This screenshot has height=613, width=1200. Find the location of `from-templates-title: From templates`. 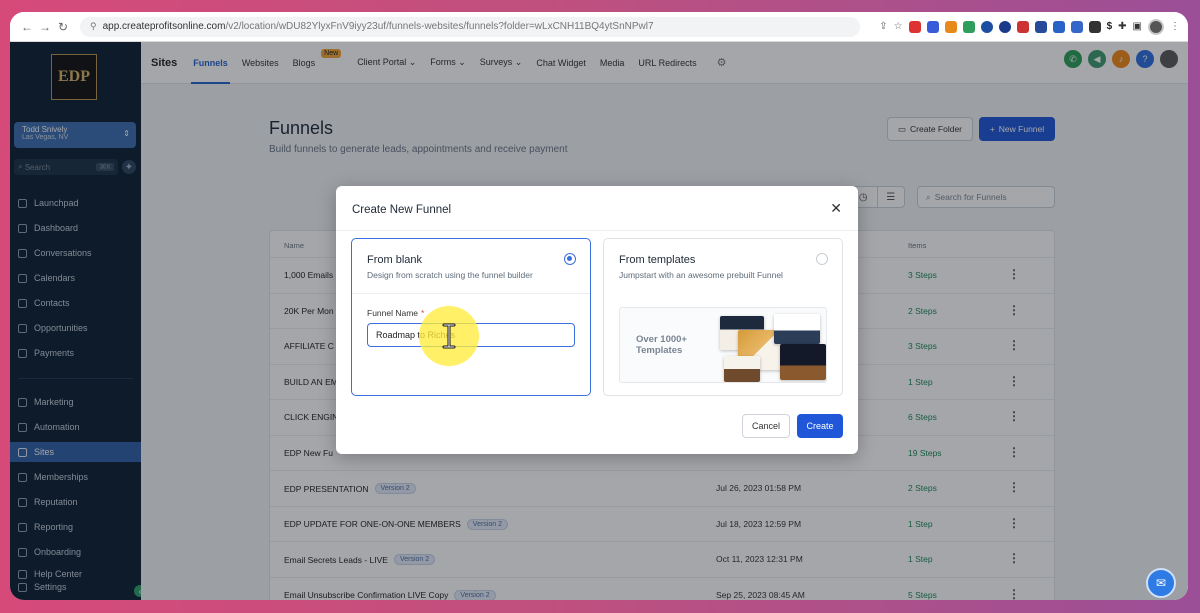

from-templates-title: From templates is located at coordinates (657, 260).